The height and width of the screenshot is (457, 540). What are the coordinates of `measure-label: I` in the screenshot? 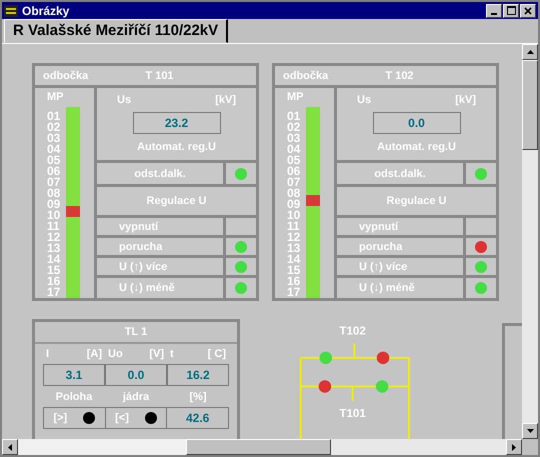 It's located at (48, 354).